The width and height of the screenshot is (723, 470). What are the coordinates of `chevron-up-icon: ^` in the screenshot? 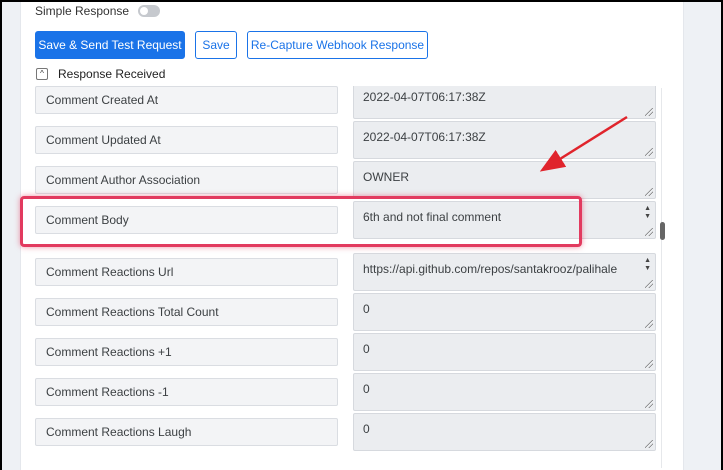 It's located at (42, 74).